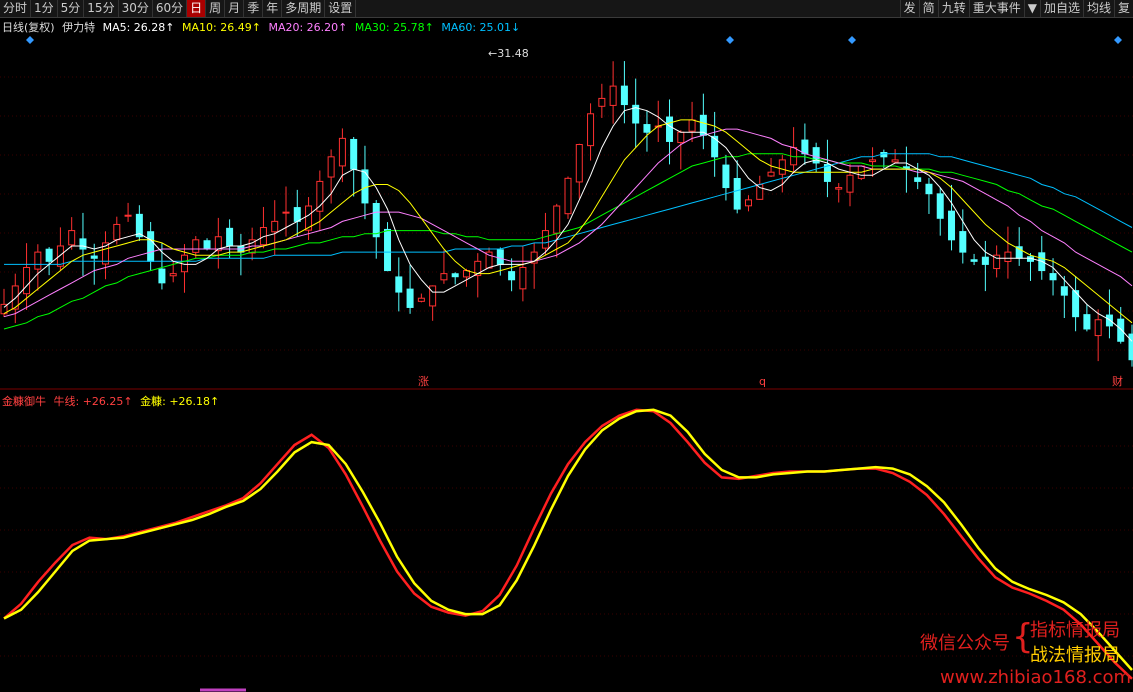 Image resolution: width=1133 pixels, height=692 pixels. I want to click on watermark-url: www.zhibiao168.com, so click(1036, 677).